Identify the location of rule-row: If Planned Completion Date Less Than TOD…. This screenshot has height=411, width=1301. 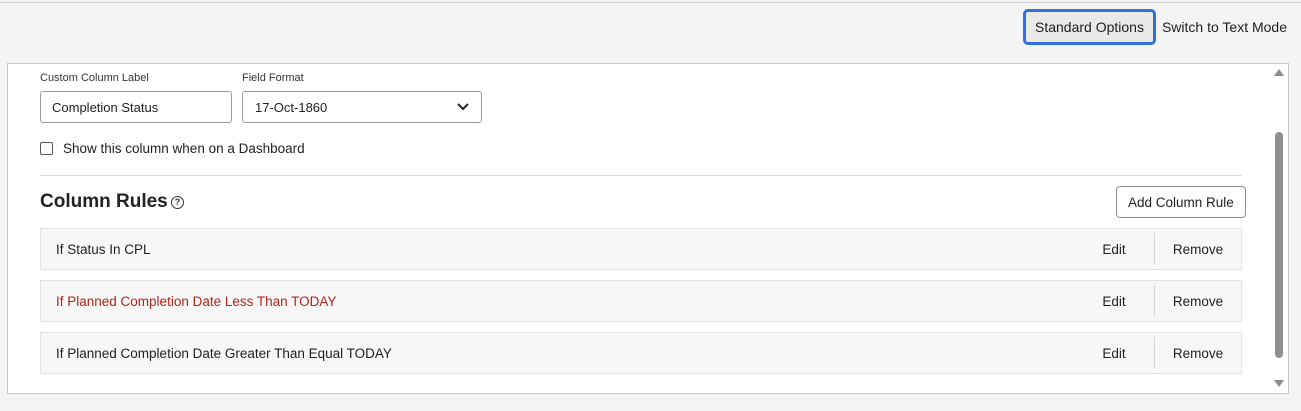
(641, 301).